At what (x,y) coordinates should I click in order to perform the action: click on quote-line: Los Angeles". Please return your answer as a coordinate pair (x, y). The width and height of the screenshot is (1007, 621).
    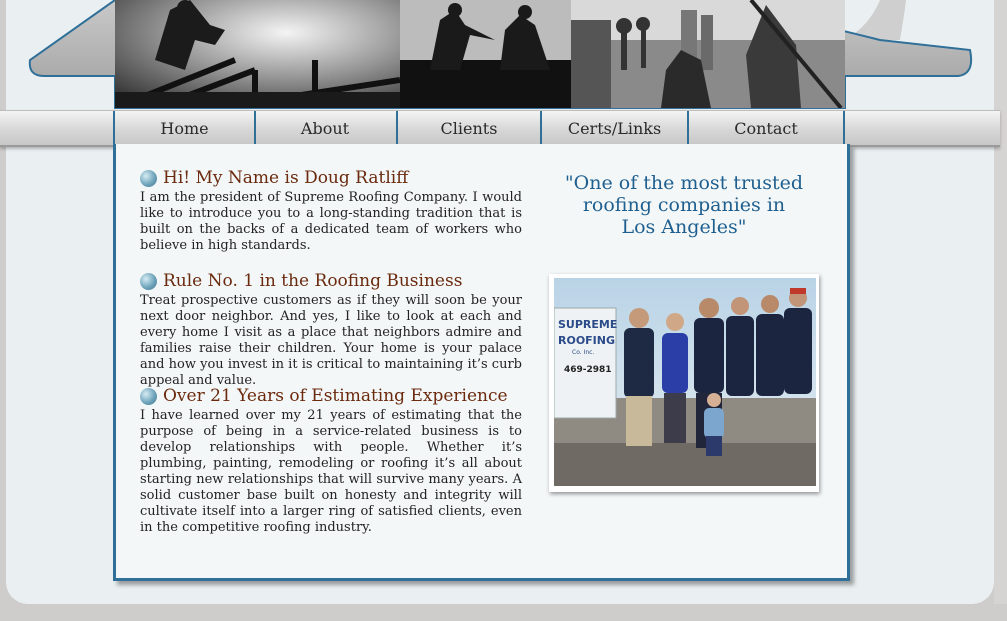
    Looking at the image, I should click on (684, 227).